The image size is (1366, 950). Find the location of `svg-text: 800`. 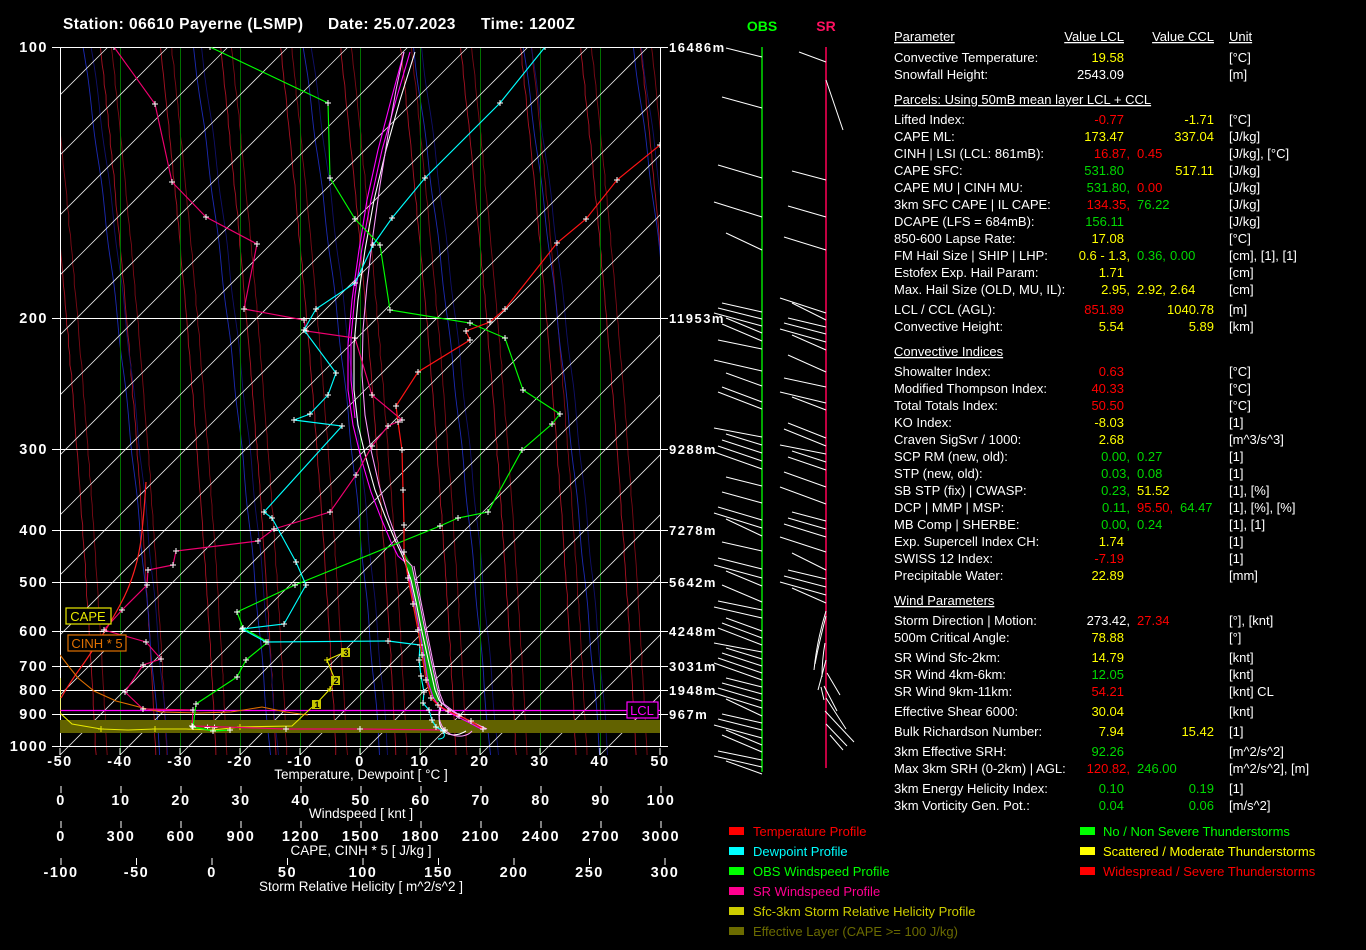

svg-text: 800 is located at coordinates (33, 691).